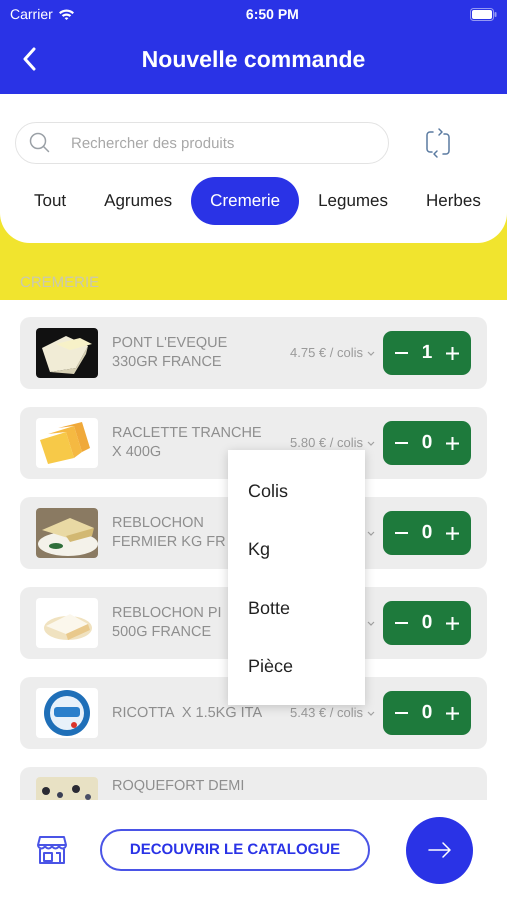  What do you see at coordinates (187, 713) in the screenshot?
I see `product-name: RICOTTA X 1.5KG ITA` at bounding box center [187, 713].